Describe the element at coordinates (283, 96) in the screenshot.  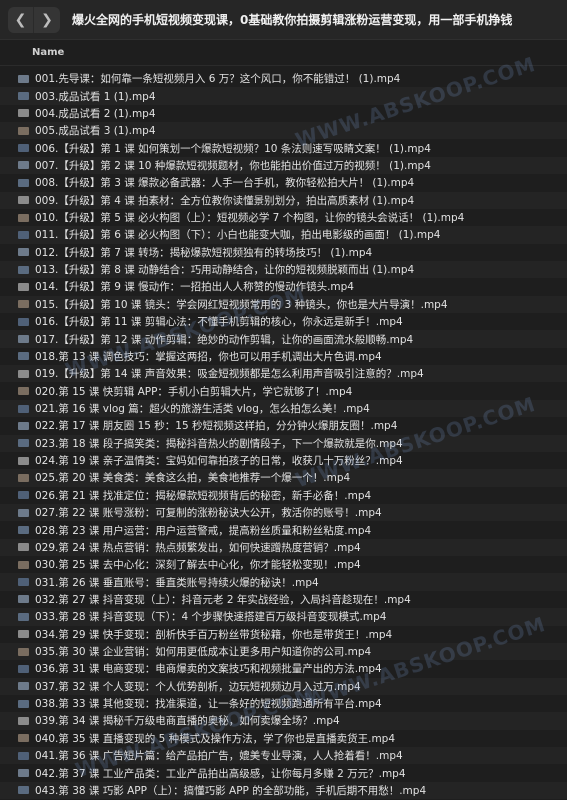
I see `file-row: 003.成品试看 1 (1).mp4` at that location.